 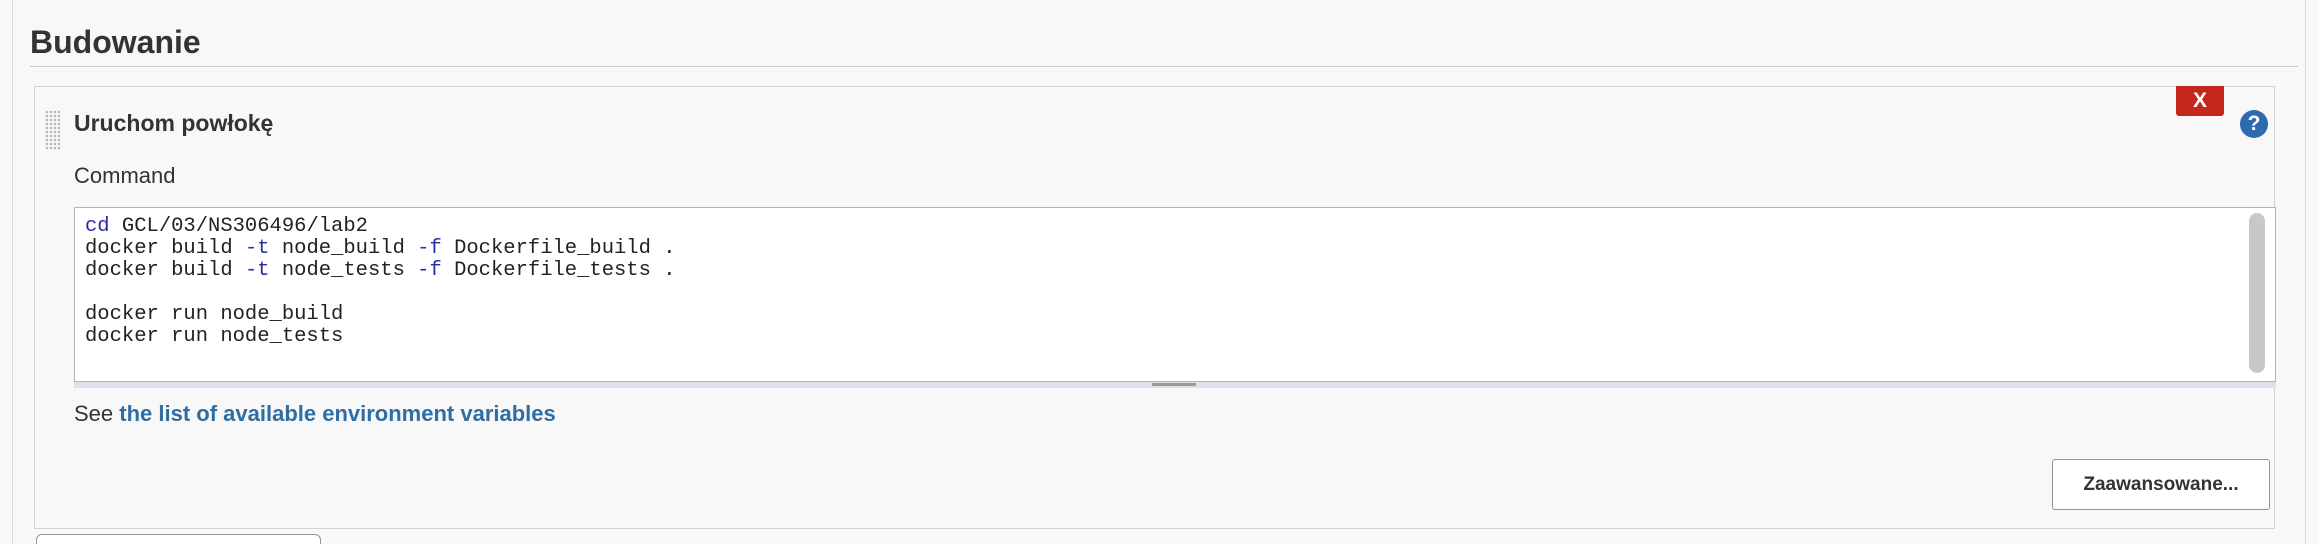 What do you see at coordinates (214, 314) in the screenshot?
I see `code-text: docker run node_build` at bounding box center [214, 314].